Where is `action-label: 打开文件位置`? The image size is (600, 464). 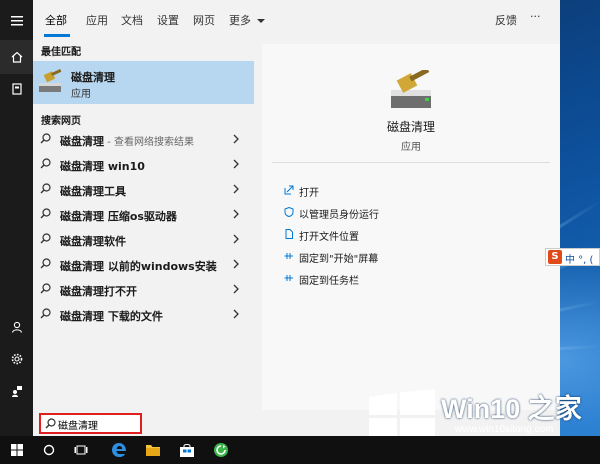 action-label: 打开文件位置 is located at coordinates (329, 237).